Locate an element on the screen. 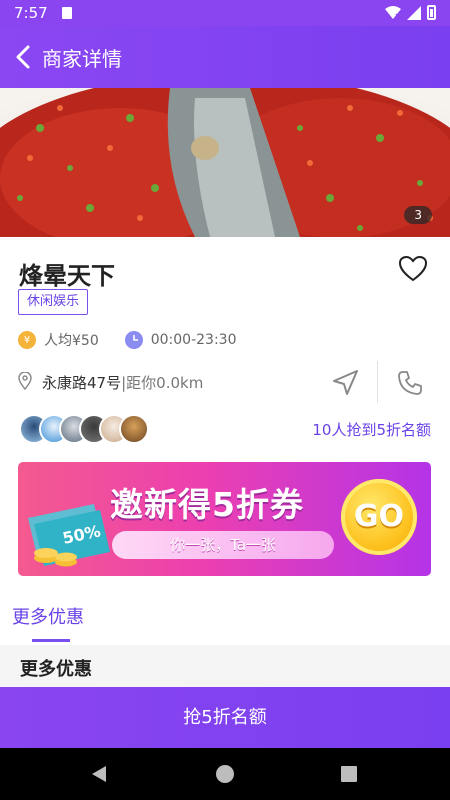 This screenshot has height=800, width=450. address-row: 永康路47号|距你0.0km is located at coordinates (225, 382).